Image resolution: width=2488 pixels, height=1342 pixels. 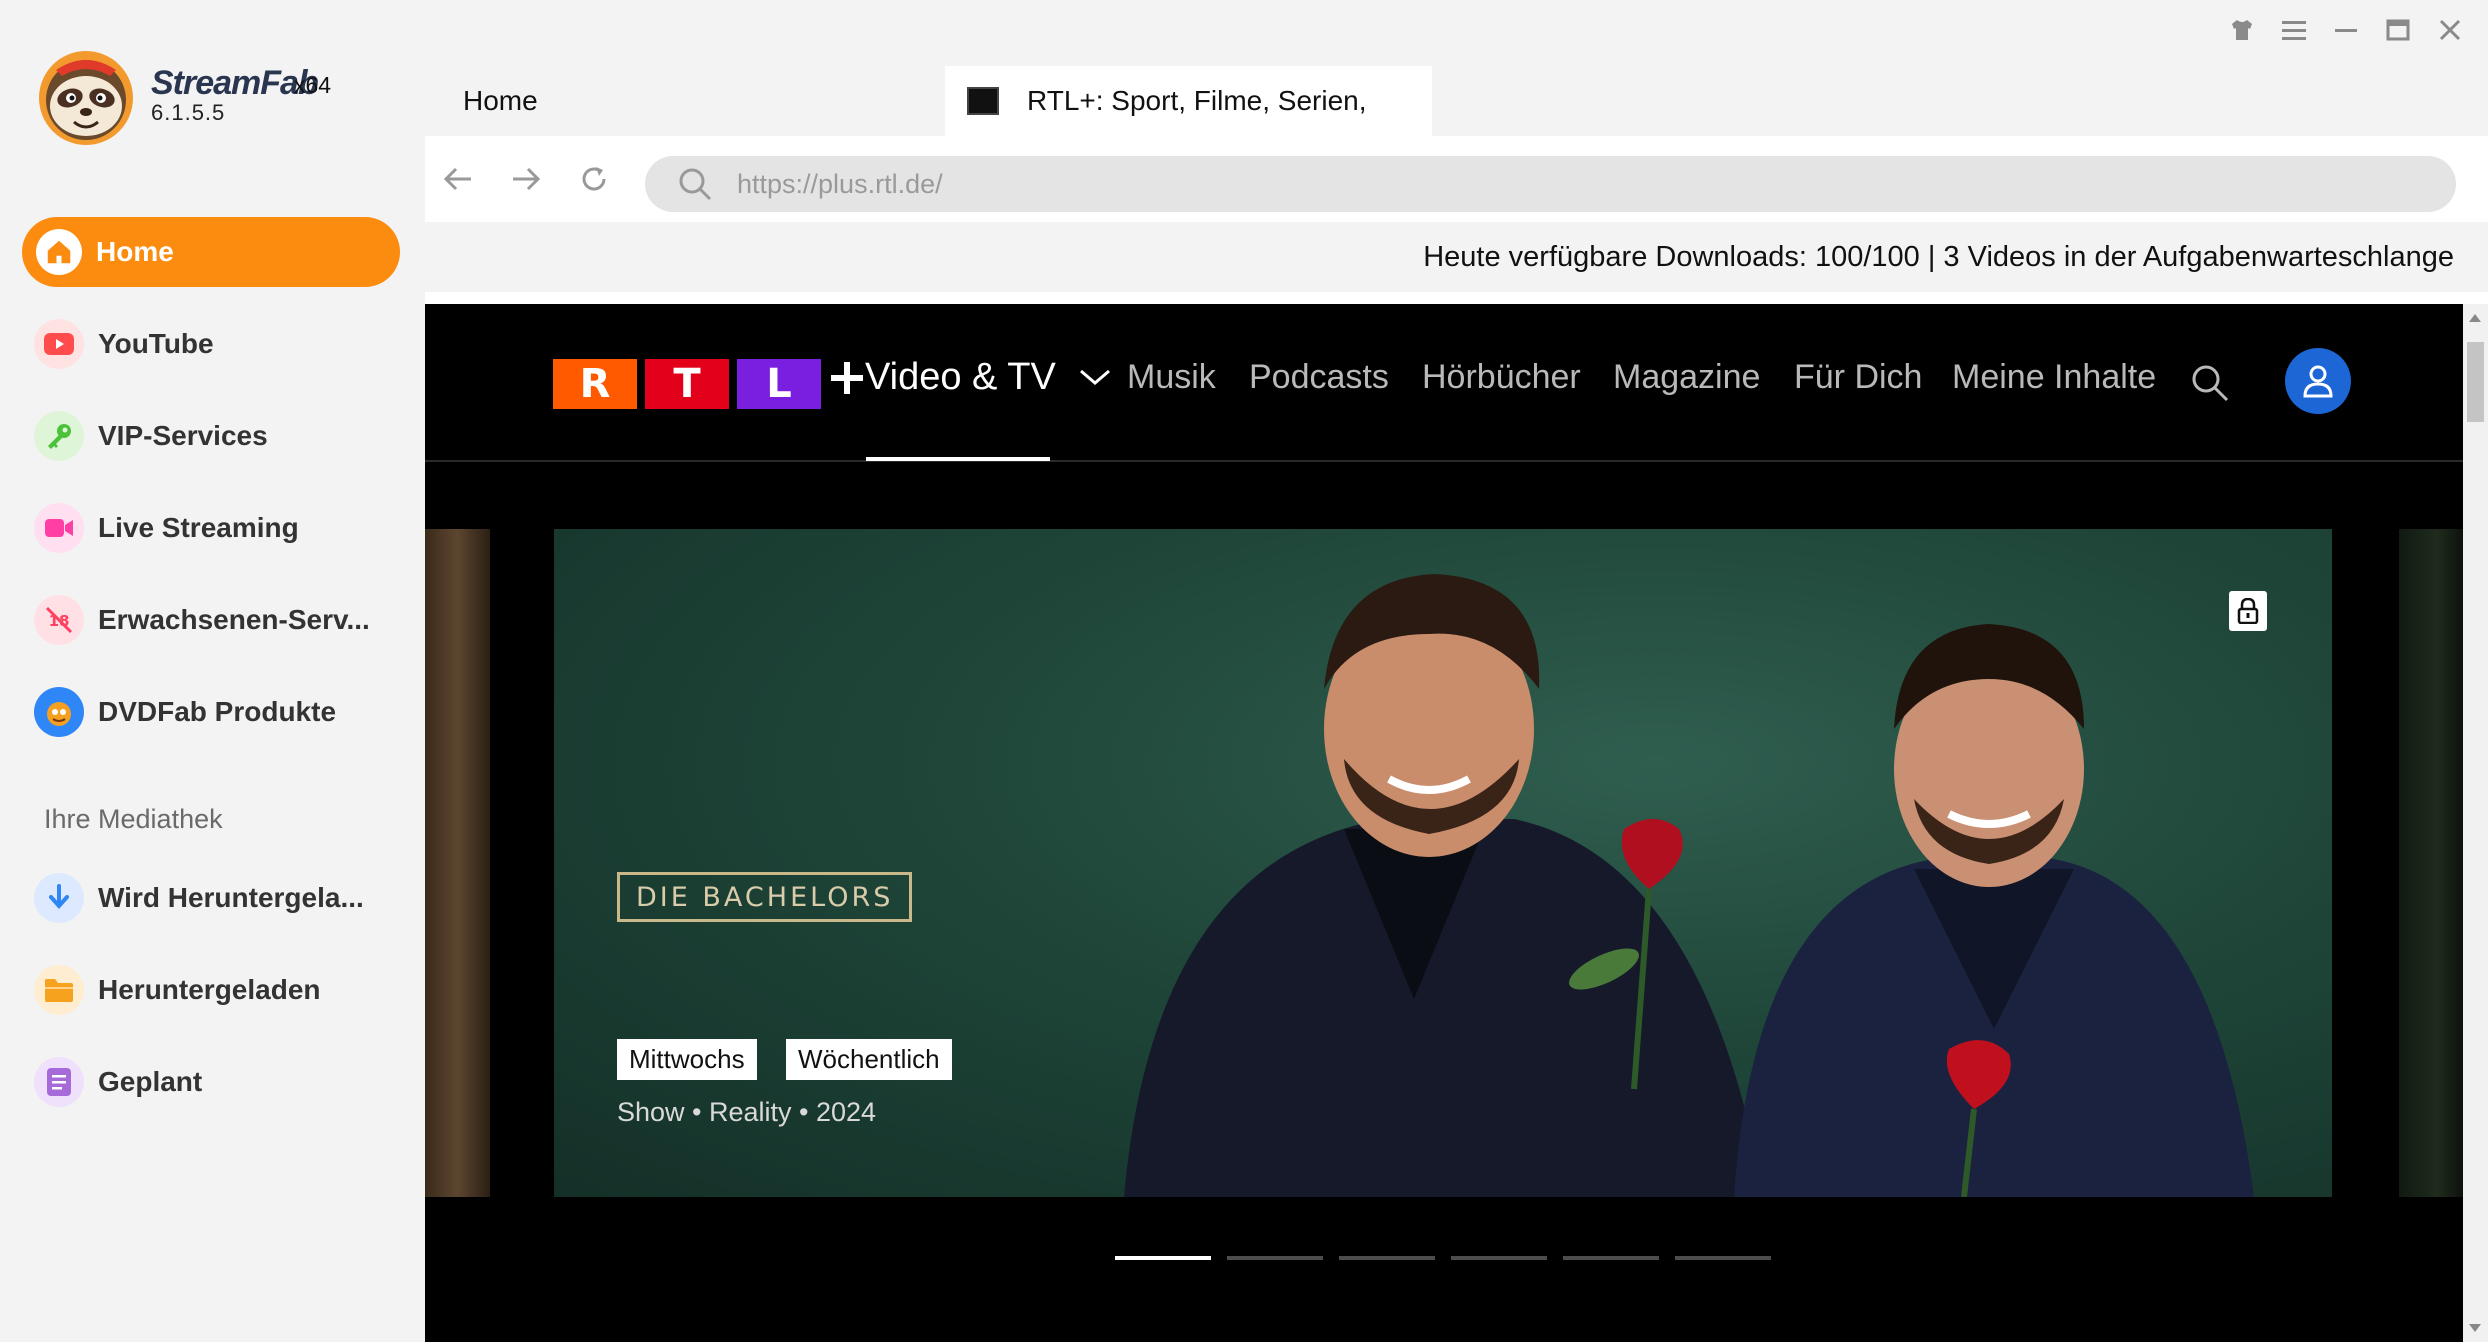 What do you see at coordinates (2248, 611) in the screenshot?
I see `lock-icon` at bounding box center [2248, 611].